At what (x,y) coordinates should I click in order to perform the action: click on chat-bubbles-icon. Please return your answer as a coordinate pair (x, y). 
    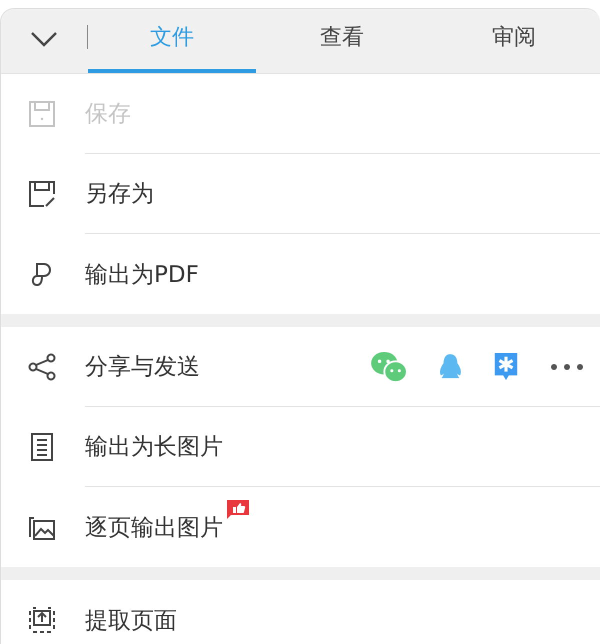
    Looking at the image, I should click on (389, 366).